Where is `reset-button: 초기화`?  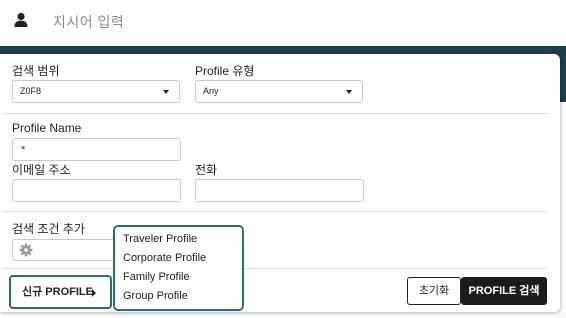 reset-button: 초기화 is located at coordinates (434, 291).